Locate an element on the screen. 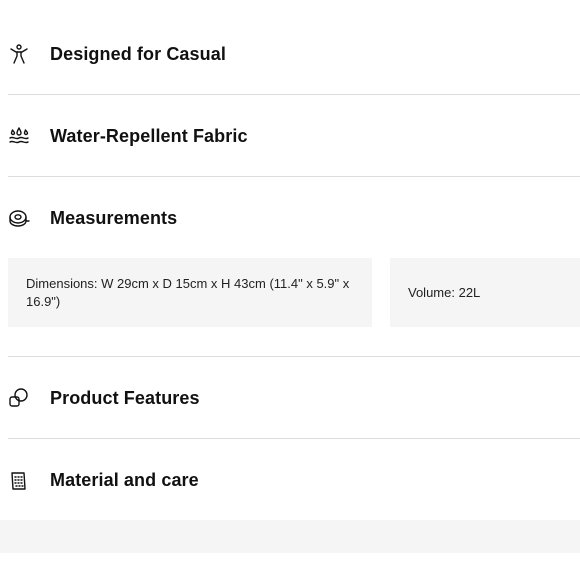 The height and width of the screenshot is (580, 580). section-measurements: Measurements is located at coordinates (294, 218).